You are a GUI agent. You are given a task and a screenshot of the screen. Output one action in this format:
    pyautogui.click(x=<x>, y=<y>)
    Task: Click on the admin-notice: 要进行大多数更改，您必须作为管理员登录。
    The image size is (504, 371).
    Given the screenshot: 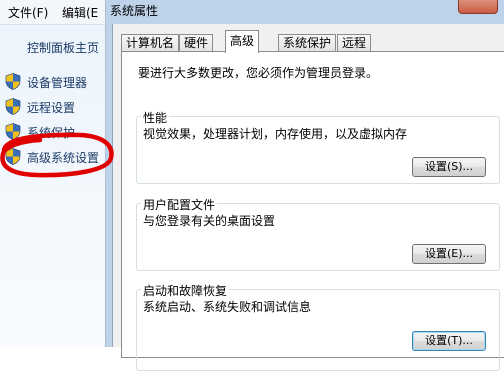 What is the action you would take?
    pyautogui.click(x=258, y=73)
    